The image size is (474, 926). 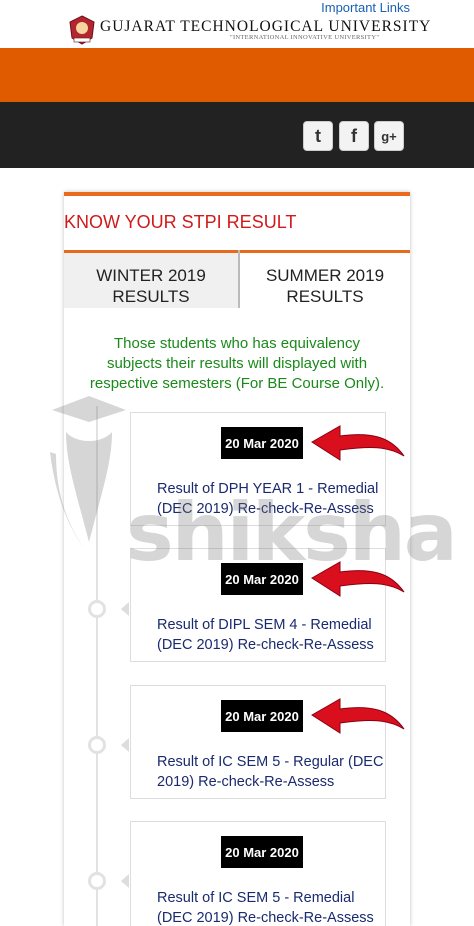 I want to click on card-title: KNOW YOUR STPI RESULT, so click(x=180, y=222).